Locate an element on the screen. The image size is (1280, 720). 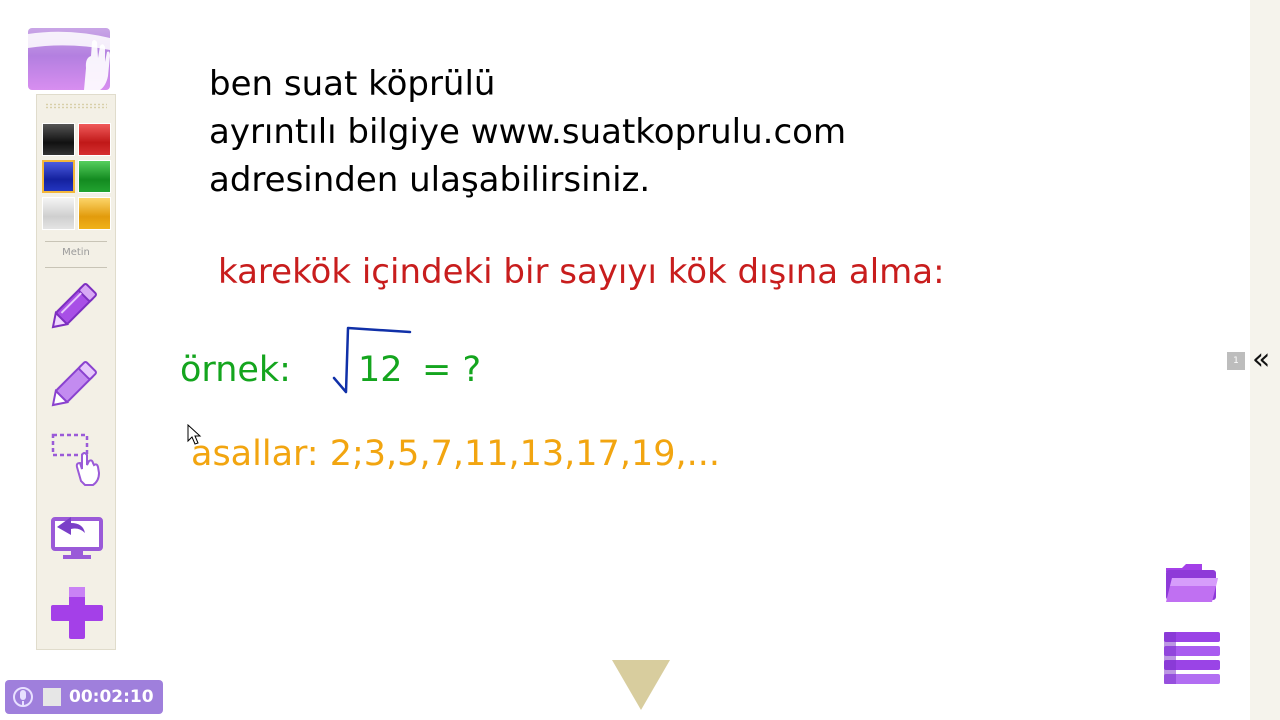
microphone-icon is located at coordinates (23, 697).